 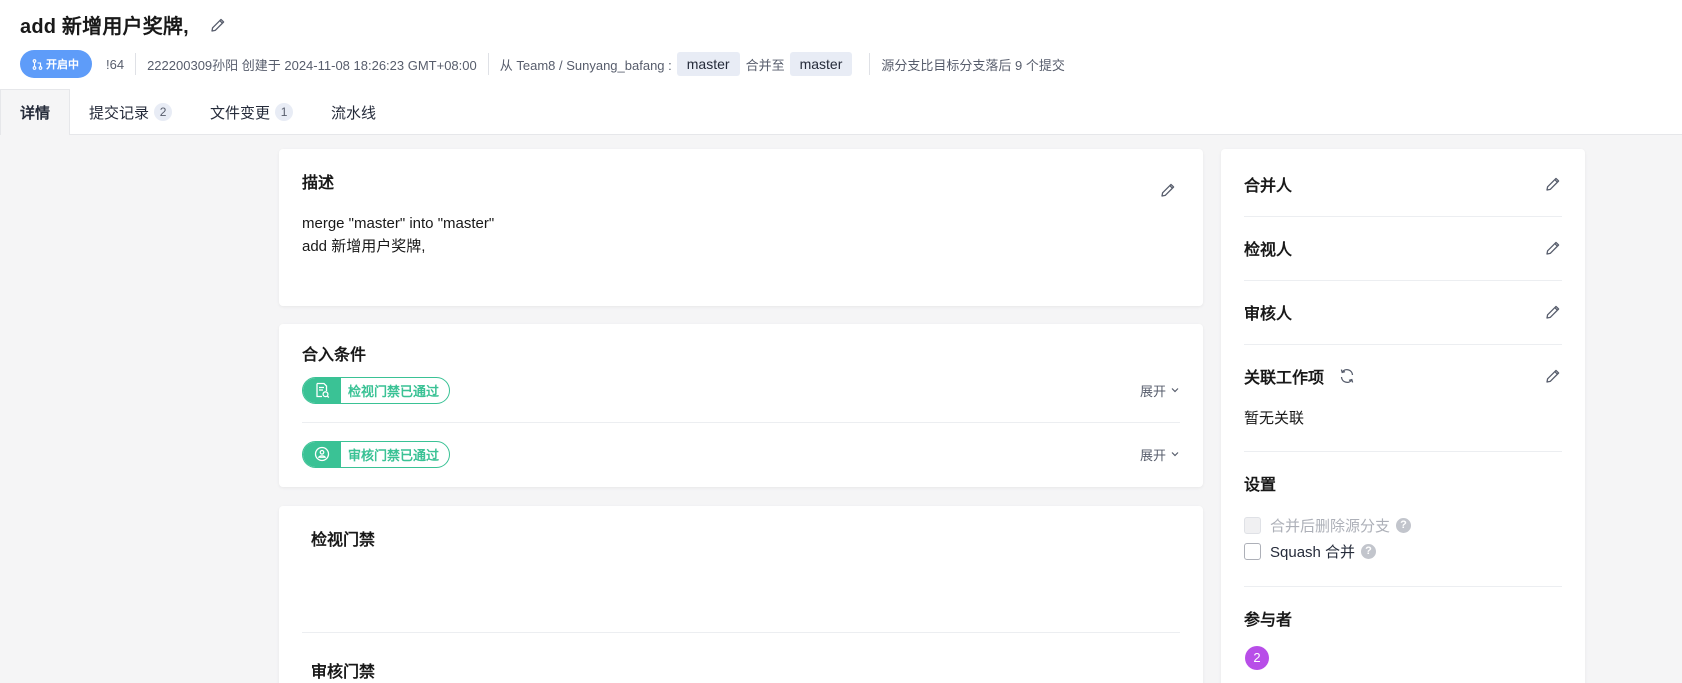 What do you see at coordinates (115, 64) in the screenshot?
I see `mr-id: !64` at bounding box center [115, 64].